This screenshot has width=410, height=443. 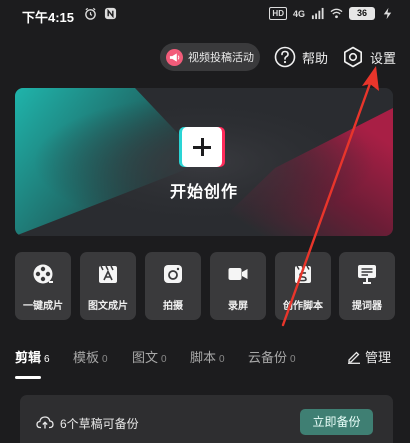 I want to click on alarm-icon, so click(x=90, y=13).